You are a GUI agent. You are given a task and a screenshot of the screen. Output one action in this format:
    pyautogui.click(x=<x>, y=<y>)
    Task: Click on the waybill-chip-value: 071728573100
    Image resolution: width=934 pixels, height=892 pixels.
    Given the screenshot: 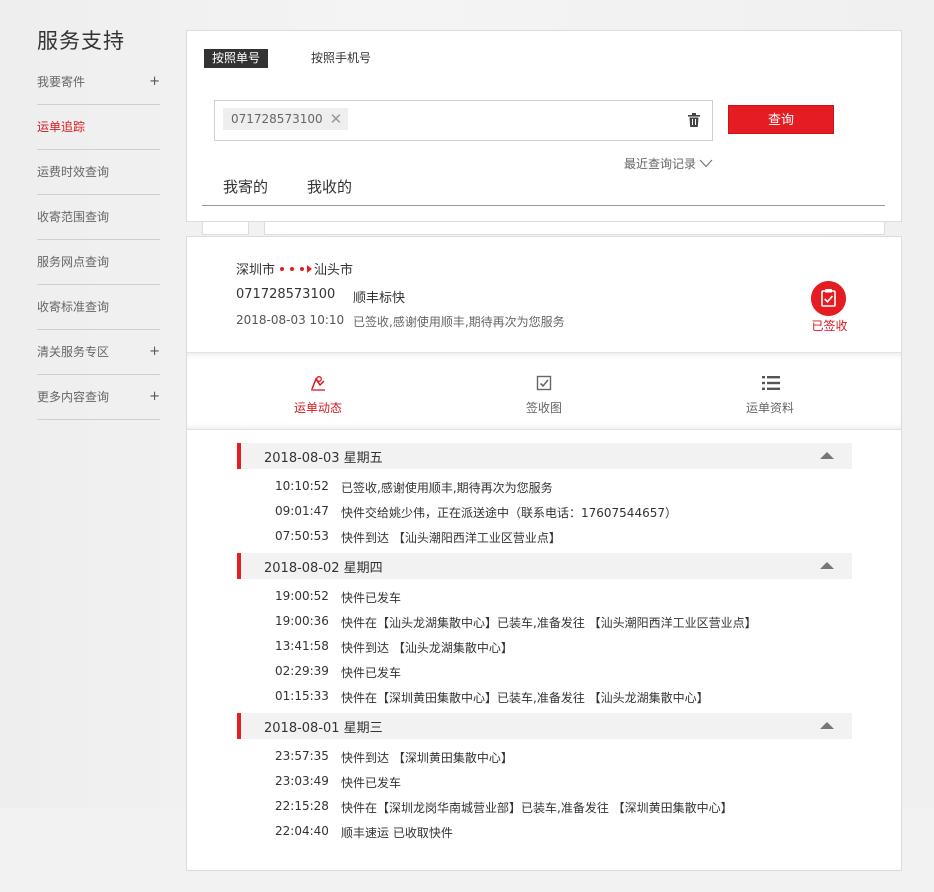 What is the action you would take?
    pyautogui.click(x=277, y=119)
    